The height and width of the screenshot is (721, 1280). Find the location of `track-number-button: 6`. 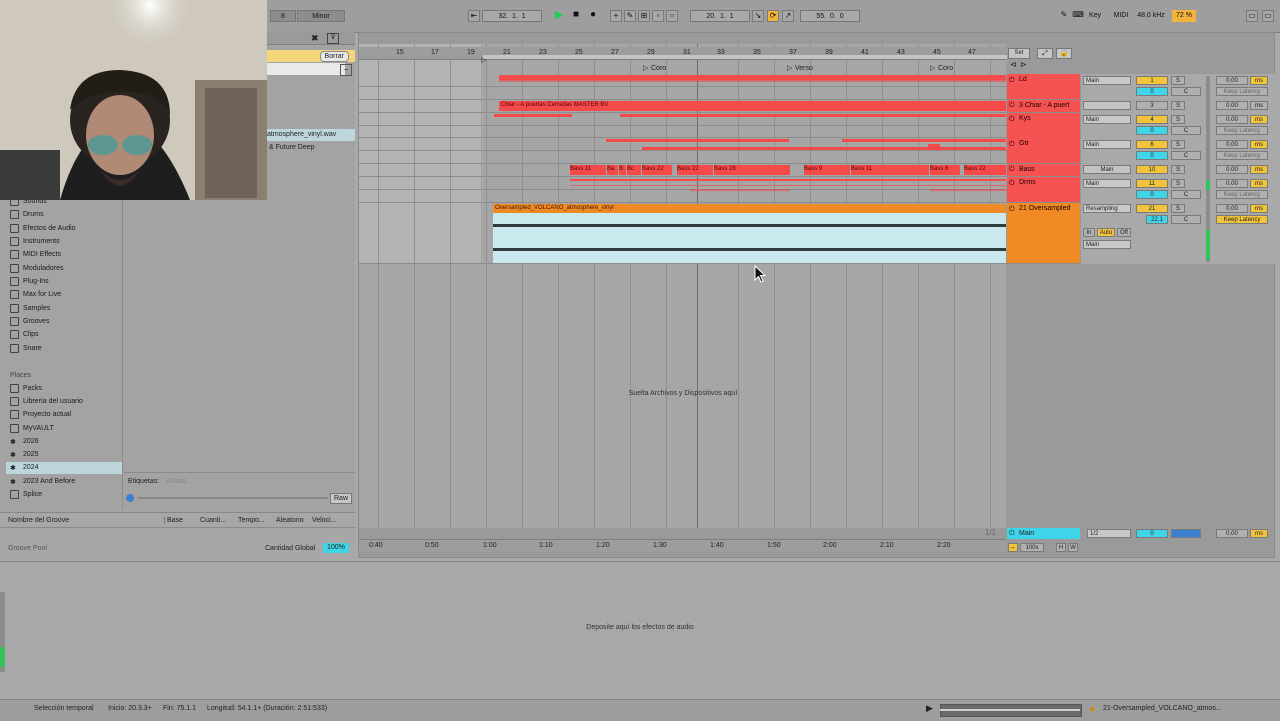

track-number-button: 6 is located at coordinates (1152, 144).